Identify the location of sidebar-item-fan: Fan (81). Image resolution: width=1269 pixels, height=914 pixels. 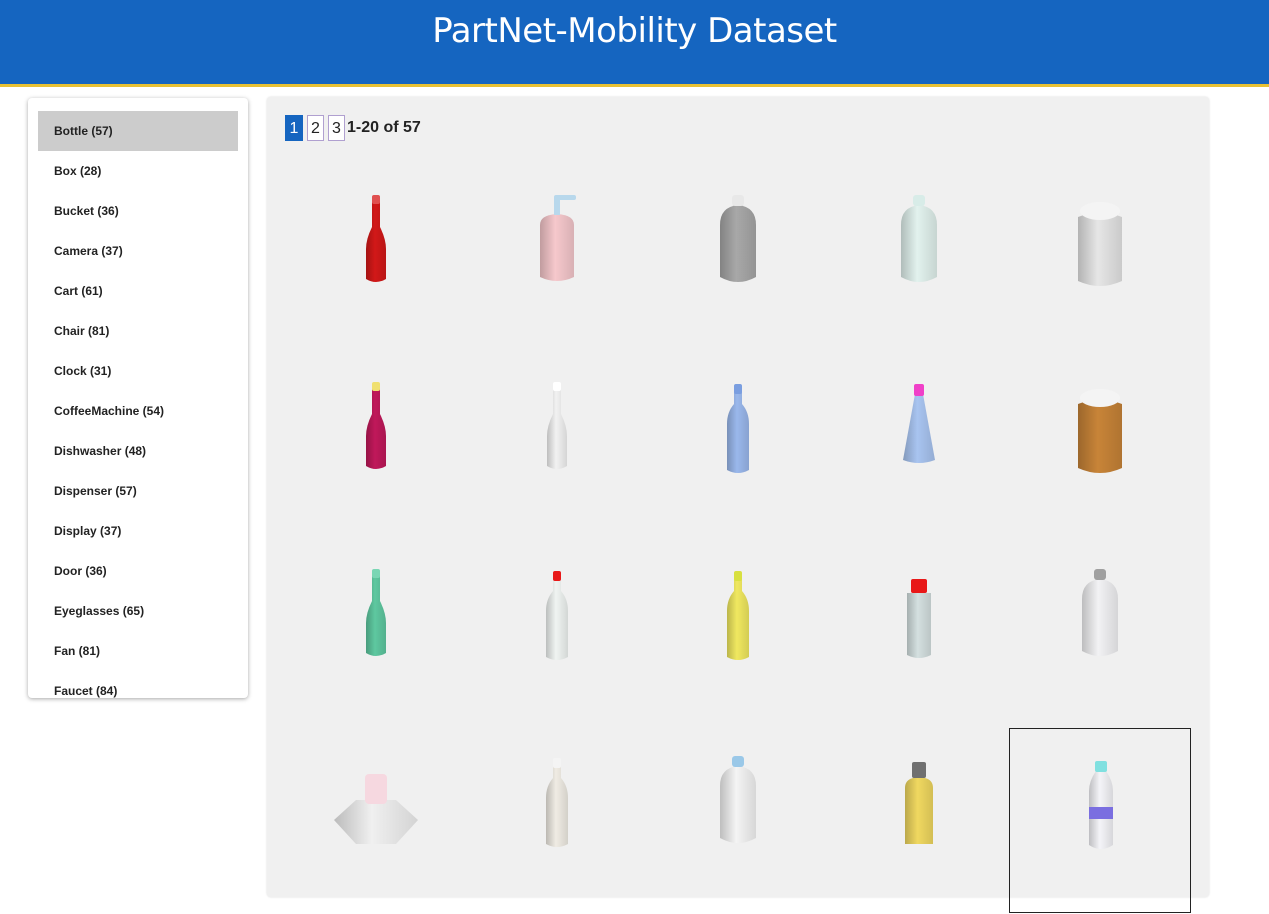
(138, 651).